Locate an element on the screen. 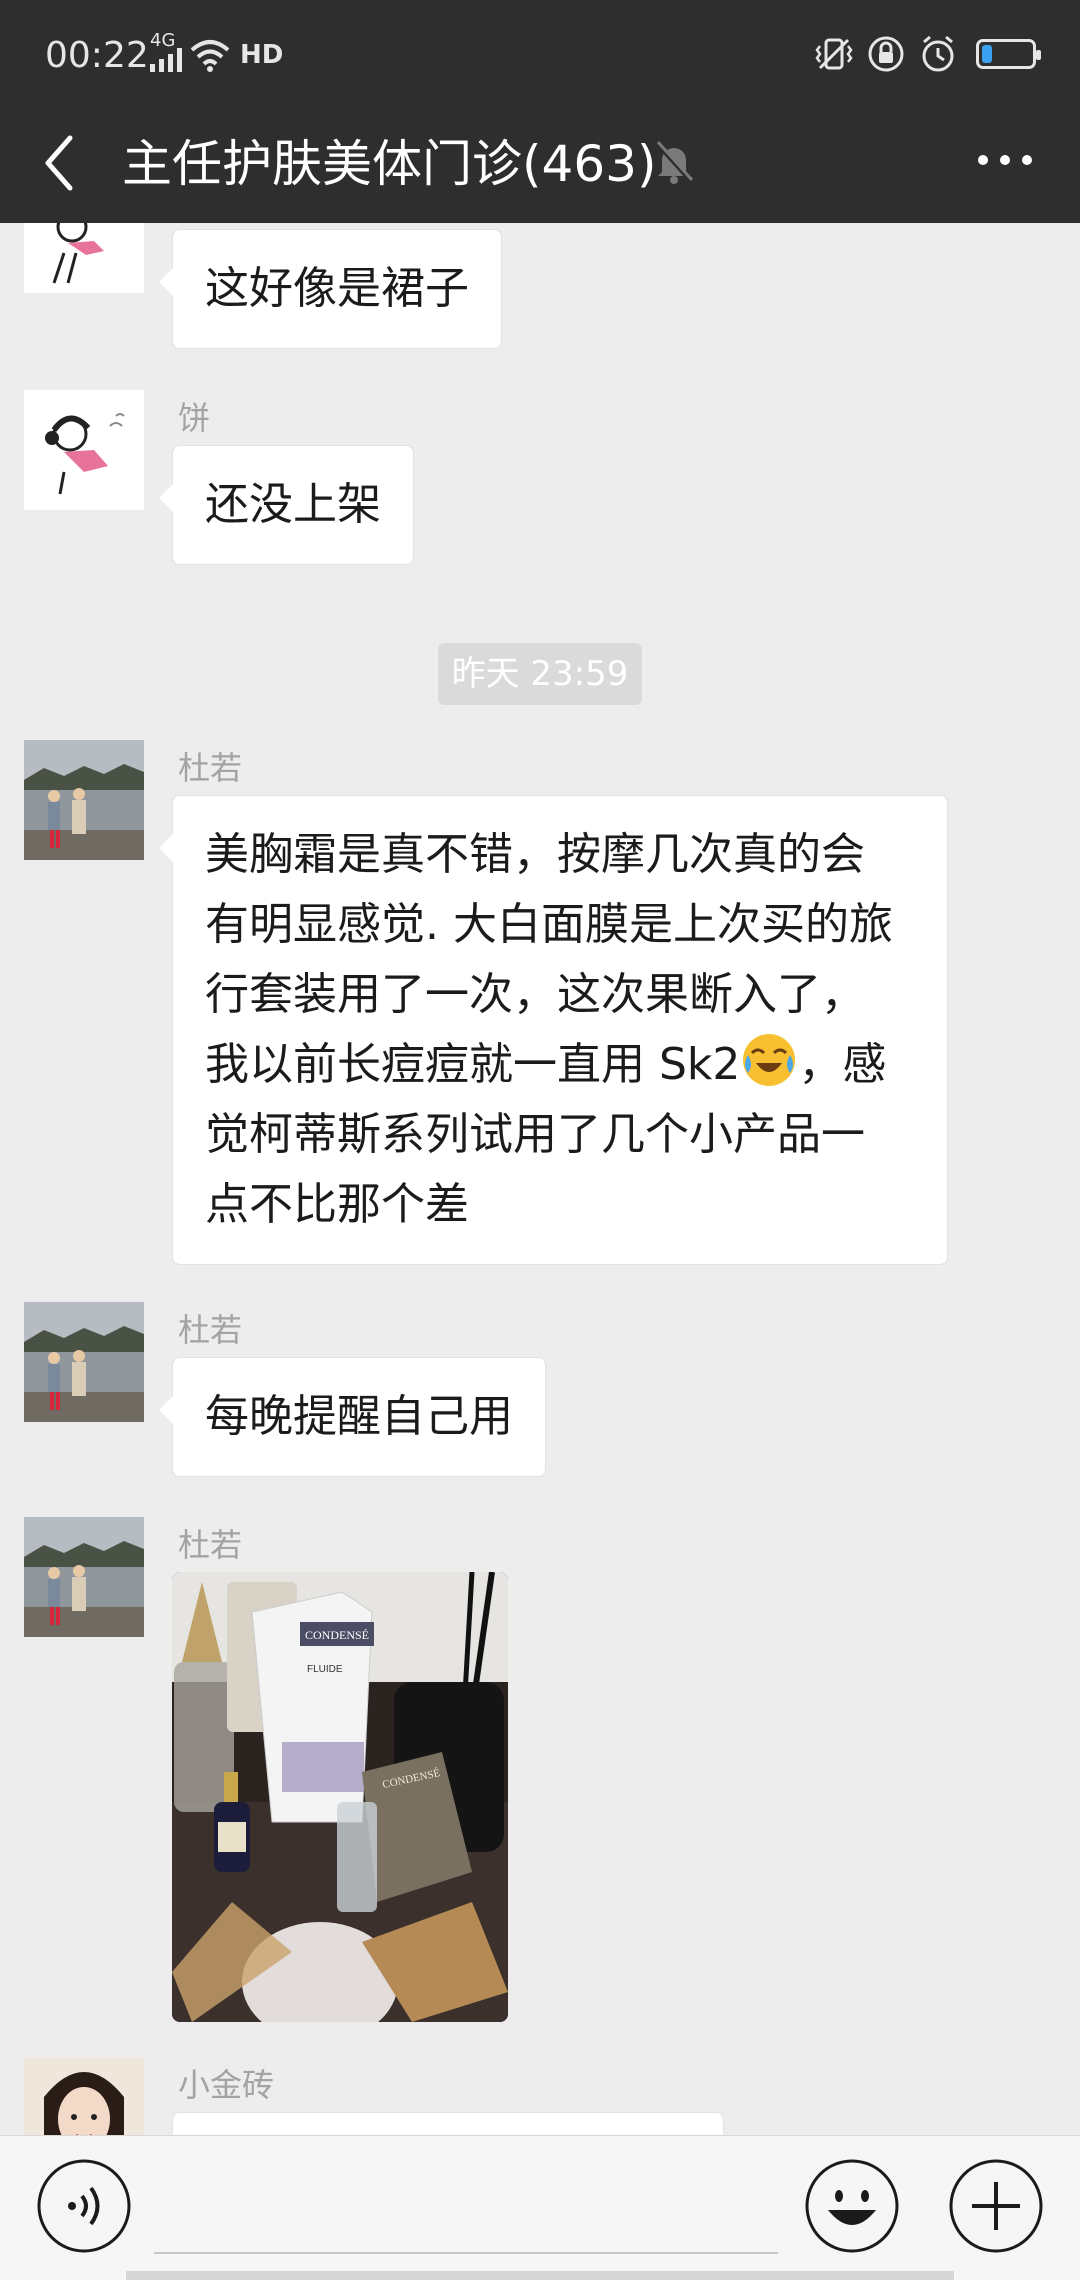 The image size is (1080, 2280). hd-indicator: HD is located at coordinates (262, 55).